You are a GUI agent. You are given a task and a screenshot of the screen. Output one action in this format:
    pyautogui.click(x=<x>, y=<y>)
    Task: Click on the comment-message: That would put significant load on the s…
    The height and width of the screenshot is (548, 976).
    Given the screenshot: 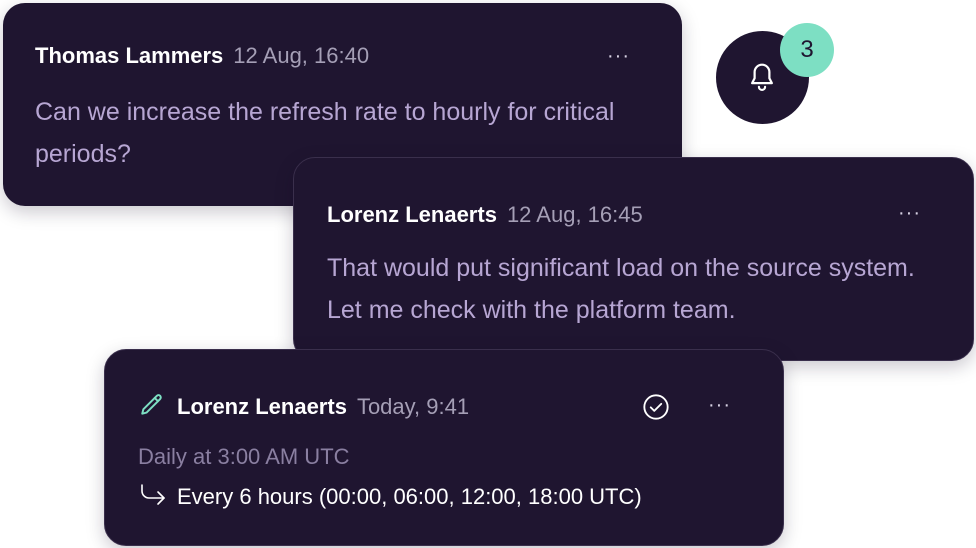 What is the action you would take?
    pyautogui.click(x=621, y=289)
    